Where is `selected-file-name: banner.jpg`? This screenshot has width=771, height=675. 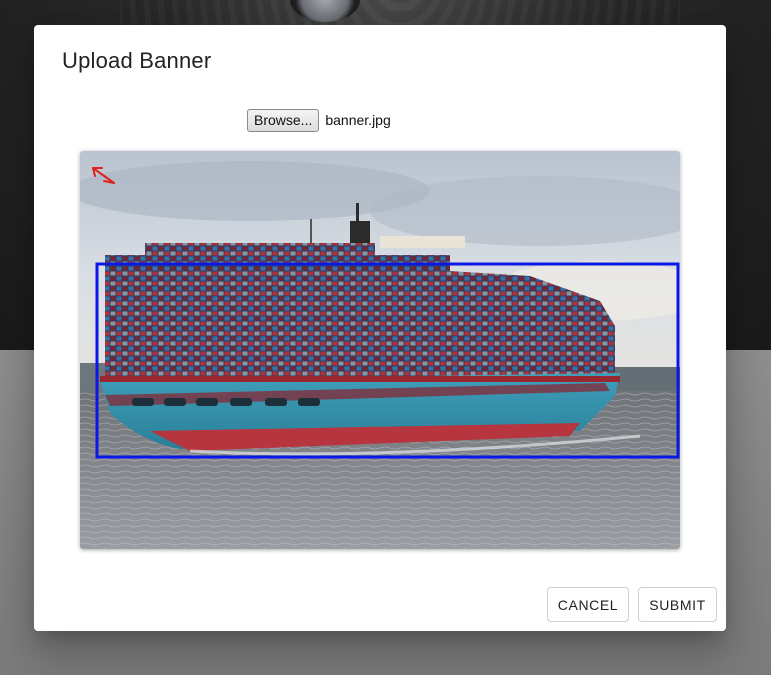 selected-file-name: banner.jpg is located at coordinates (358, 120).